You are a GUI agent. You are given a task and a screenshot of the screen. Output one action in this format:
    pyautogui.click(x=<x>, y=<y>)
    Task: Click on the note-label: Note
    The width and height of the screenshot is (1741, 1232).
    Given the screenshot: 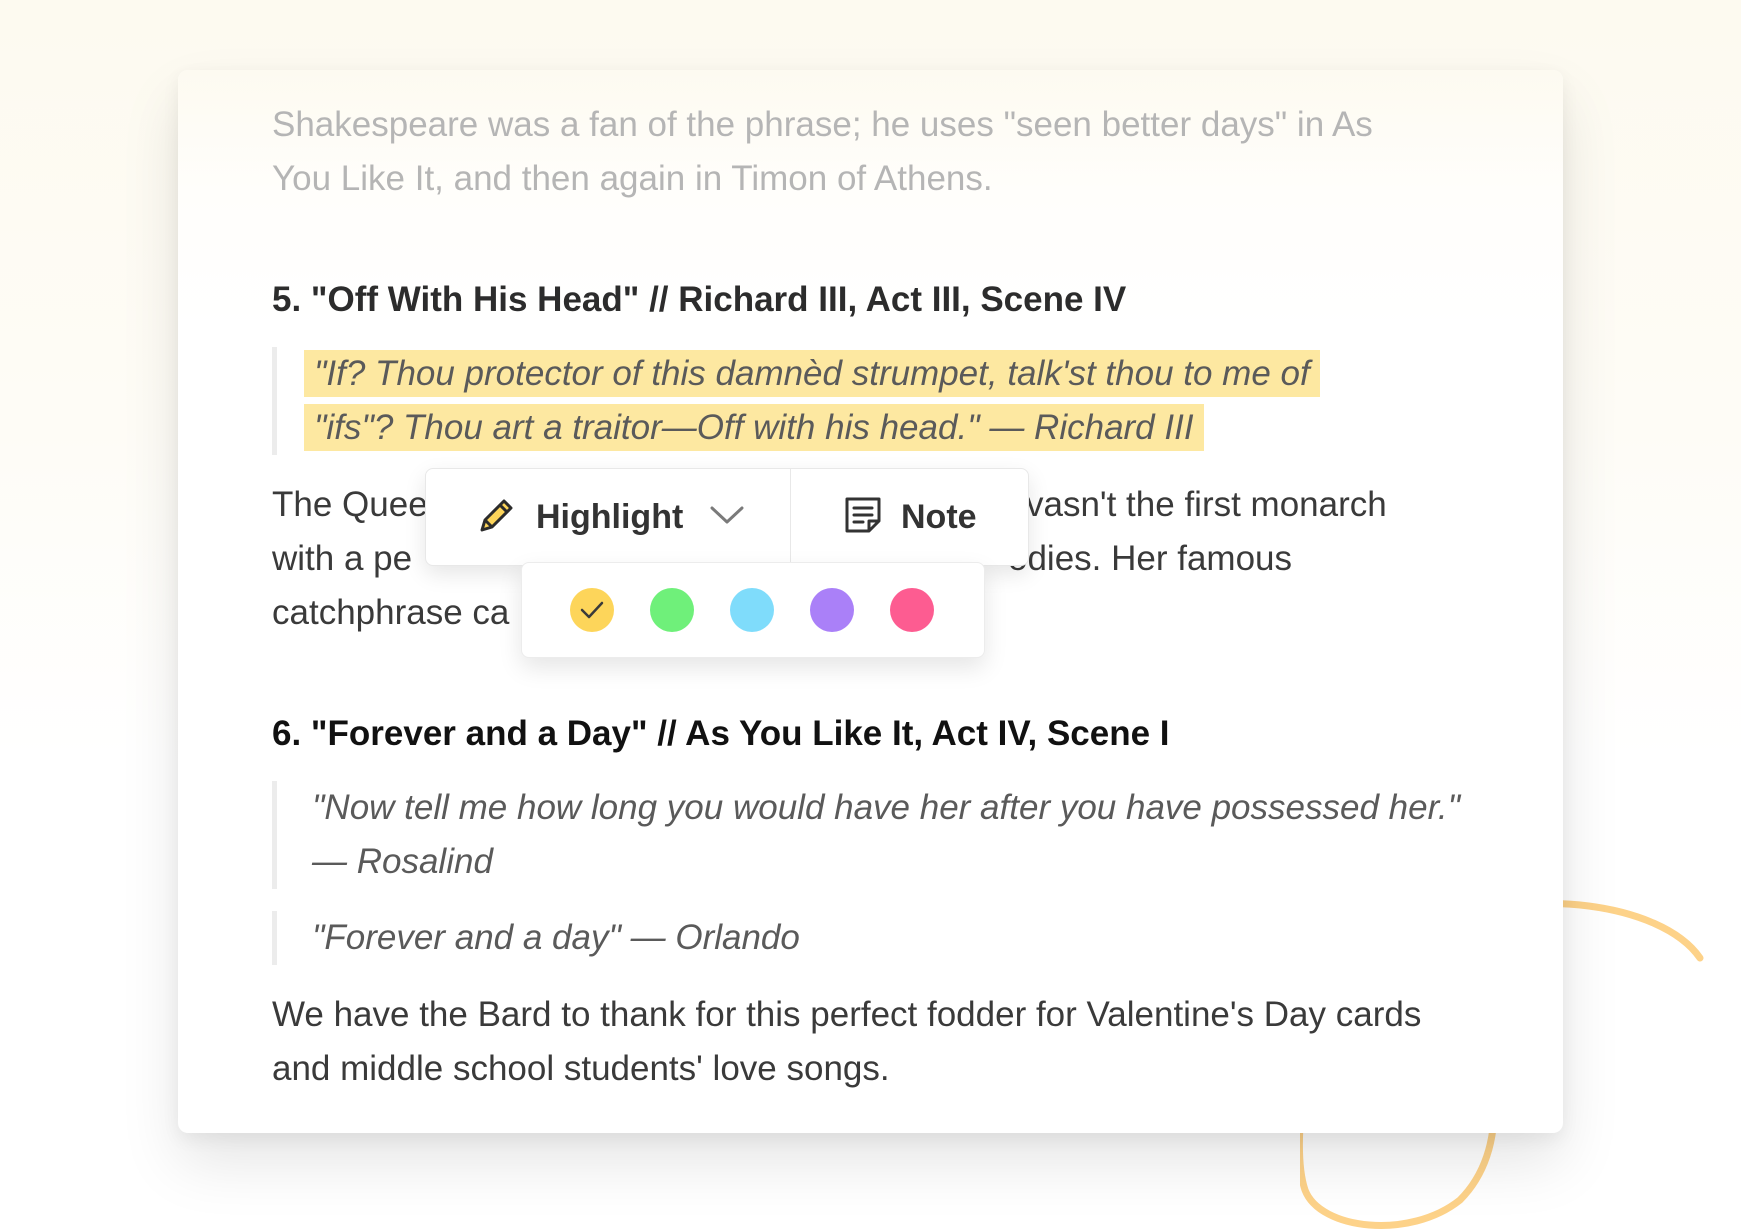 What is the action you would take?
    pyautogui.click(x=939, y=516)
    